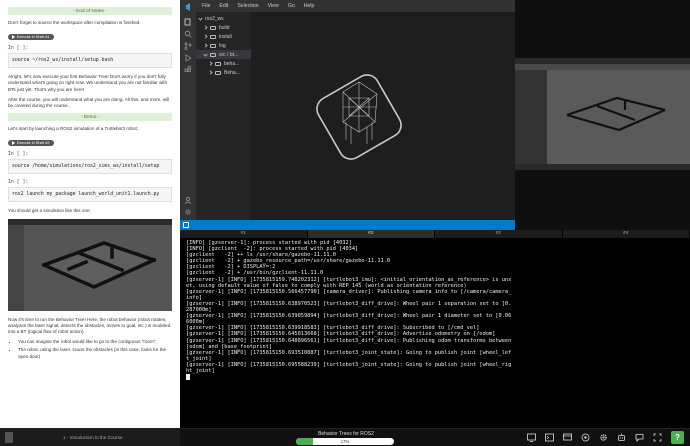 Image resolution: width=690 pixels, height=446 pixels. What do you see at coordinates (206, 6) in the screenshot?
I see `menu-file: File` at bounding box center [206, 6].